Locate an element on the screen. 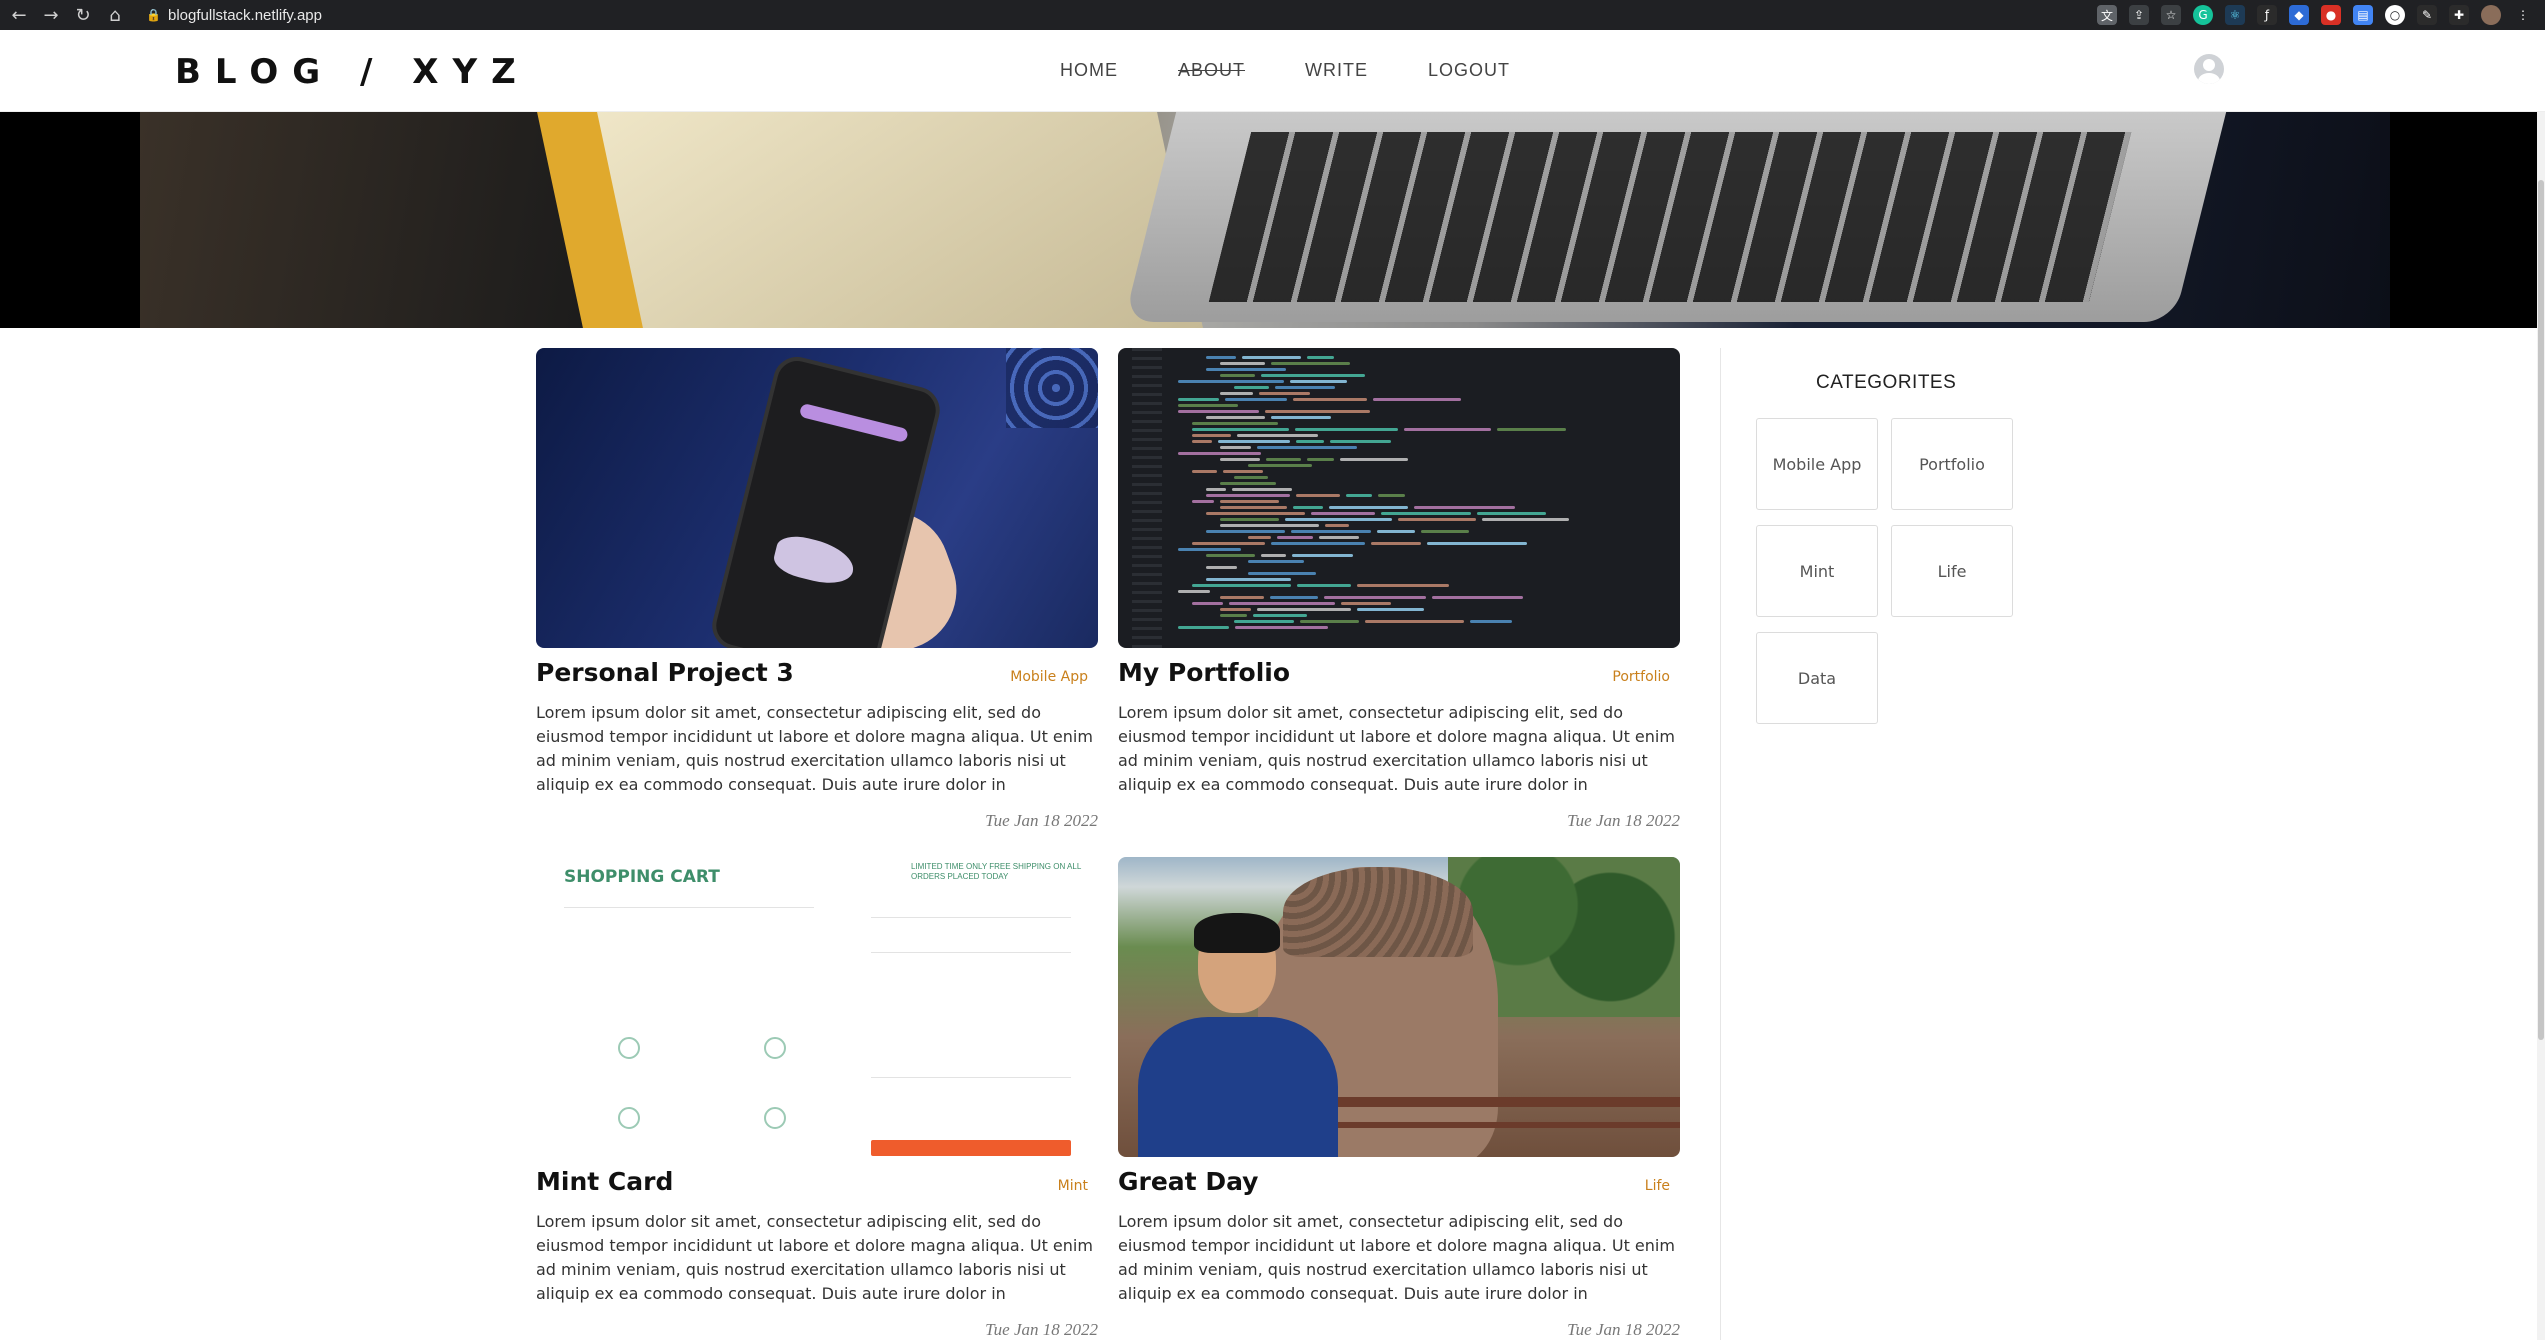  code-lines is located at coordinates (1418, 498).